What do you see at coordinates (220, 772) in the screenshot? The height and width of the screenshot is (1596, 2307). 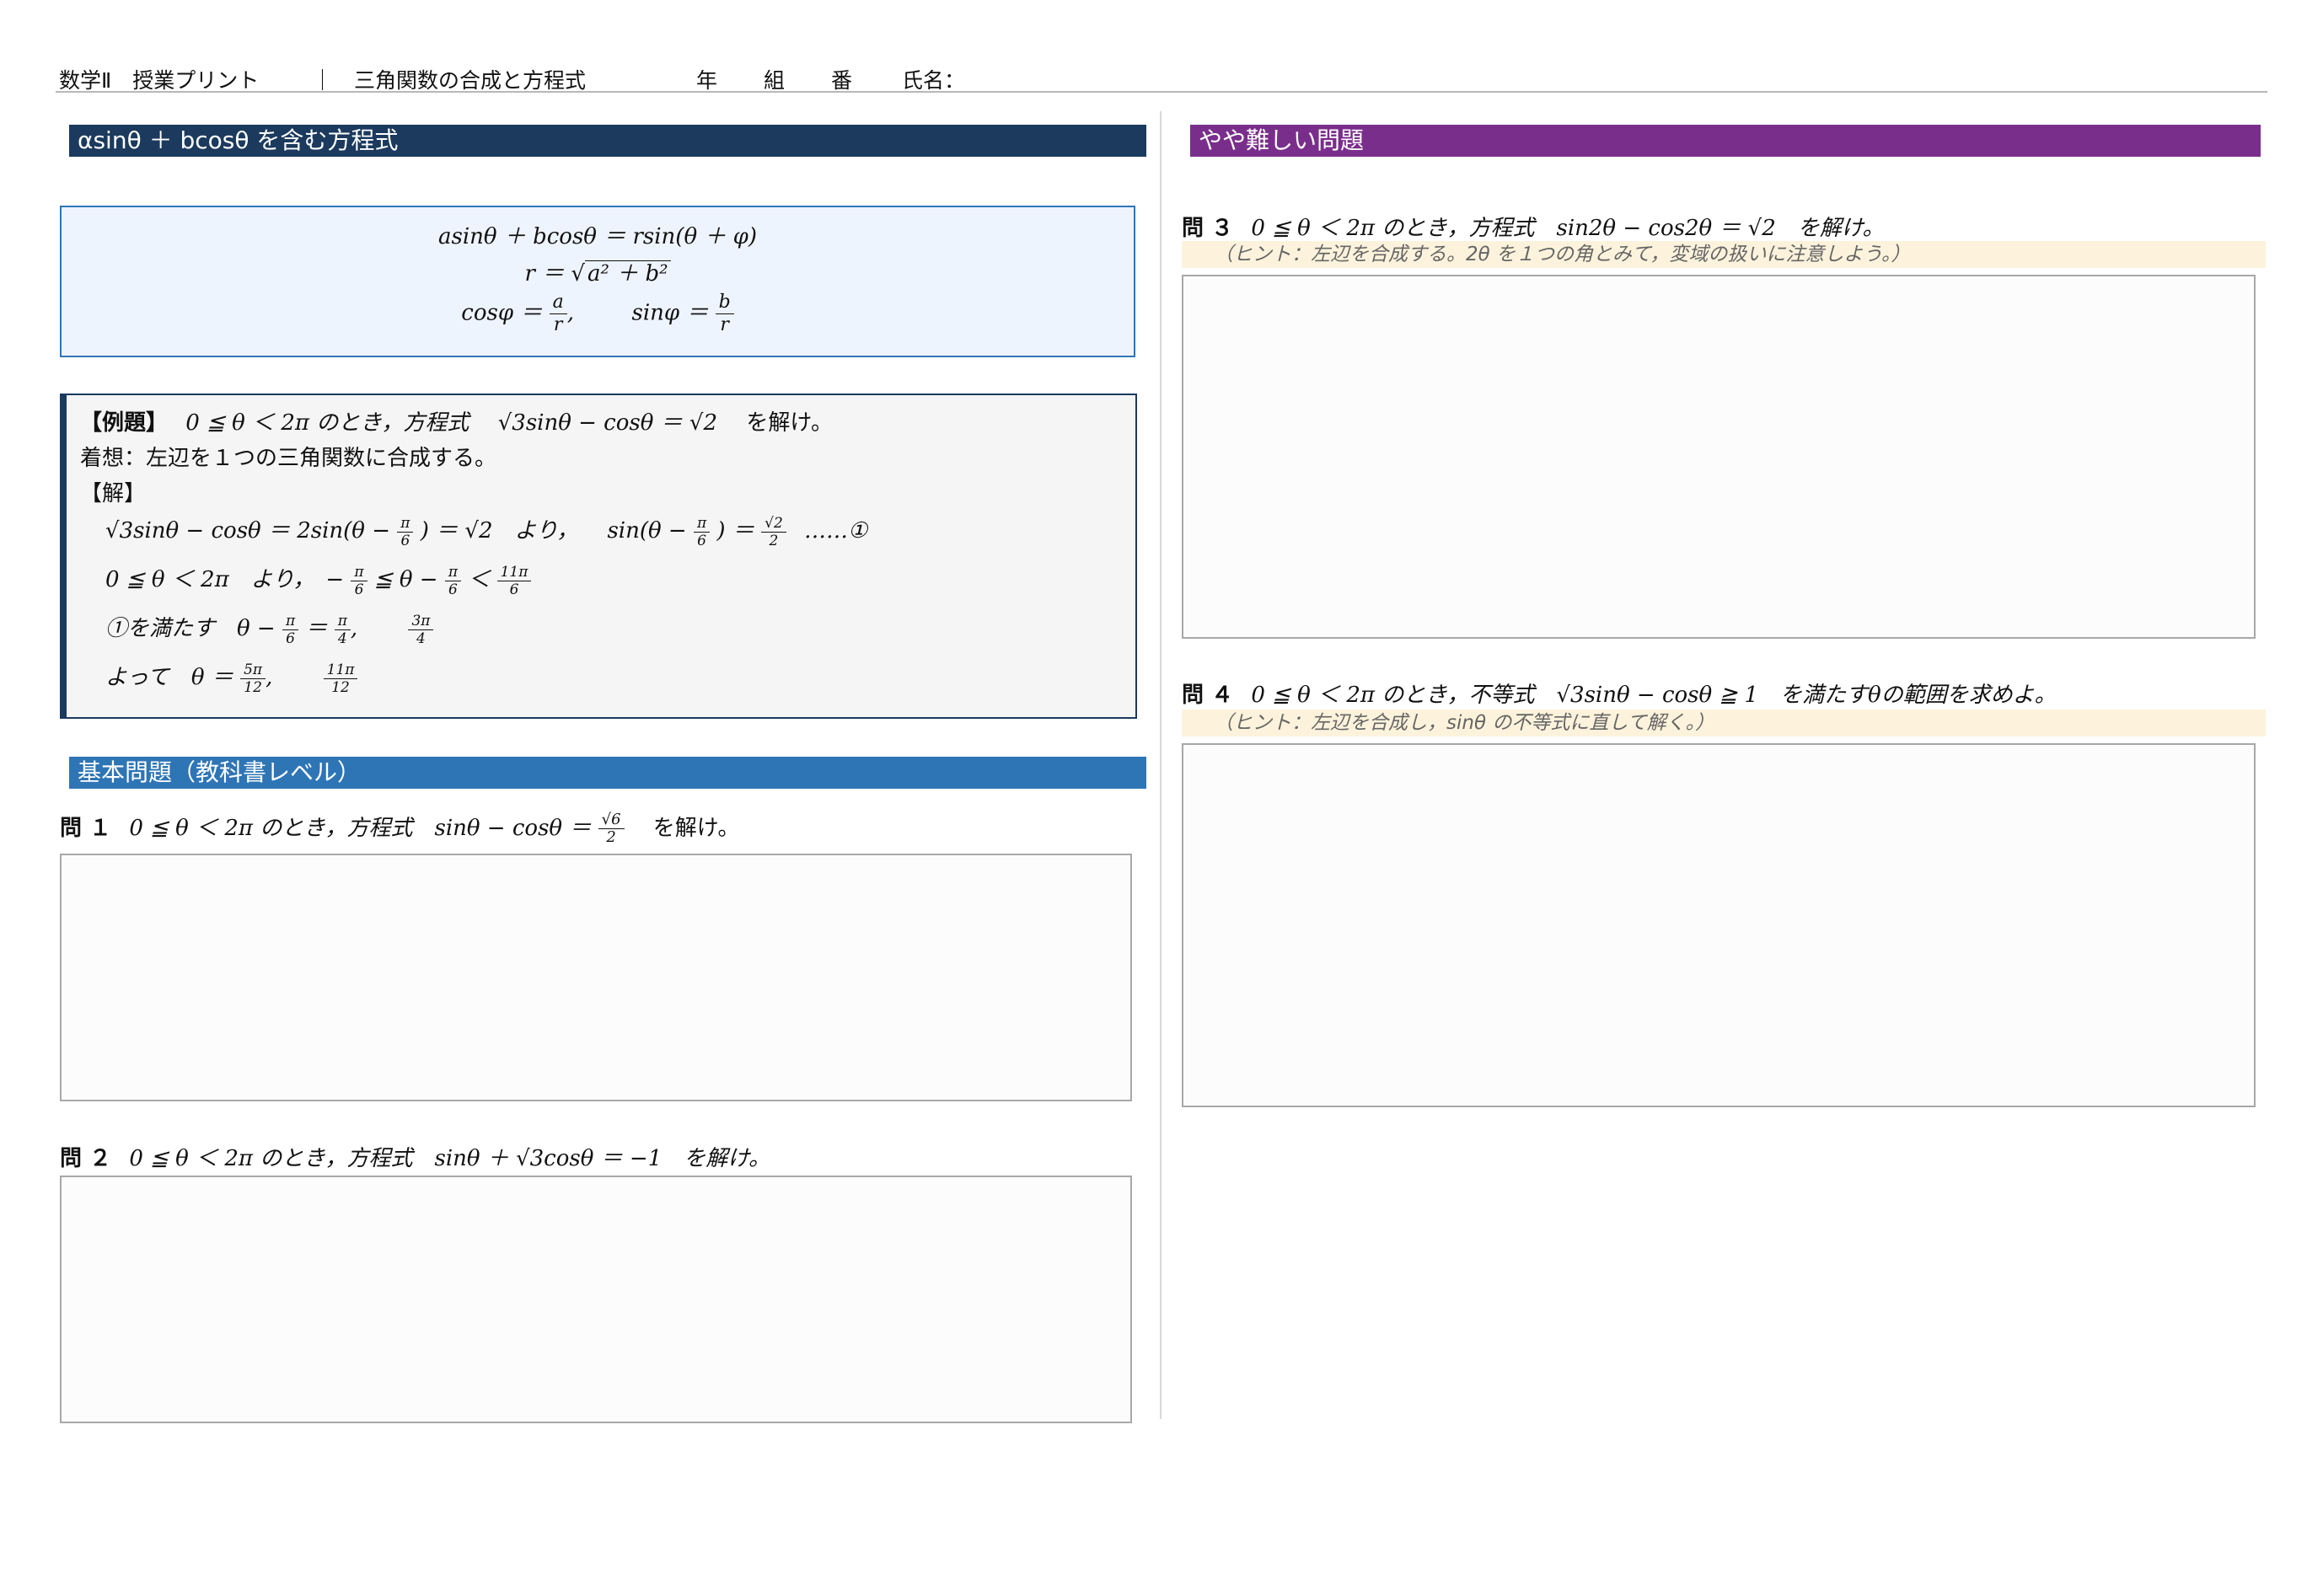 I see `section-title-basic-text: 基本問題（教科書レベル）` at bounding box center [220, 772].